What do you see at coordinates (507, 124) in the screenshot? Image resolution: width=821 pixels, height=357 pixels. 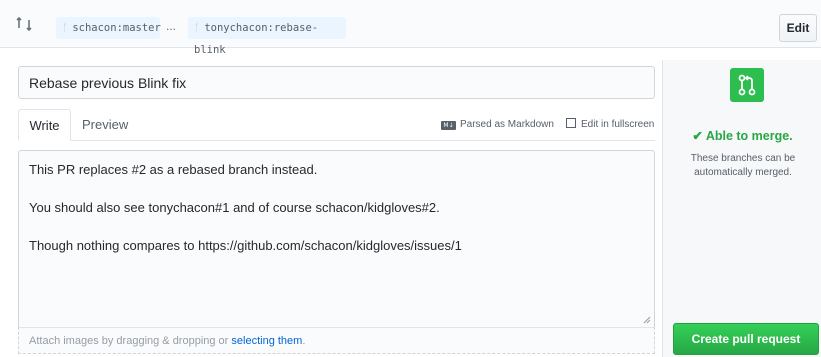 I see `markdown-note-label: Parsed as Markdown` at bounding box center [507, 124].